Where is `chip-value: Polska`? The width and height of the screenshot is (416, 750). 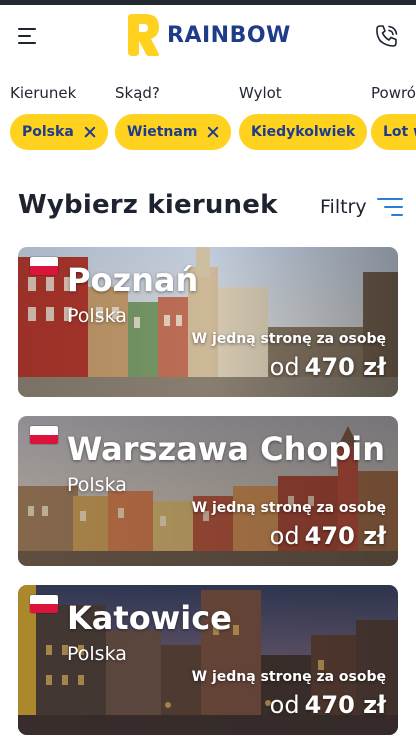
chip-value: Polska is located at coordinates (48, 132).